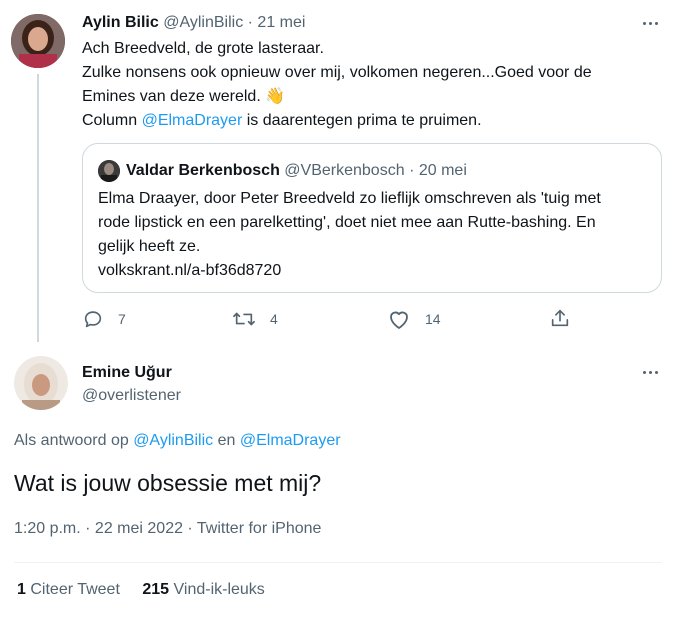  I want to click on retweet-count: 4, so click(274, 319).